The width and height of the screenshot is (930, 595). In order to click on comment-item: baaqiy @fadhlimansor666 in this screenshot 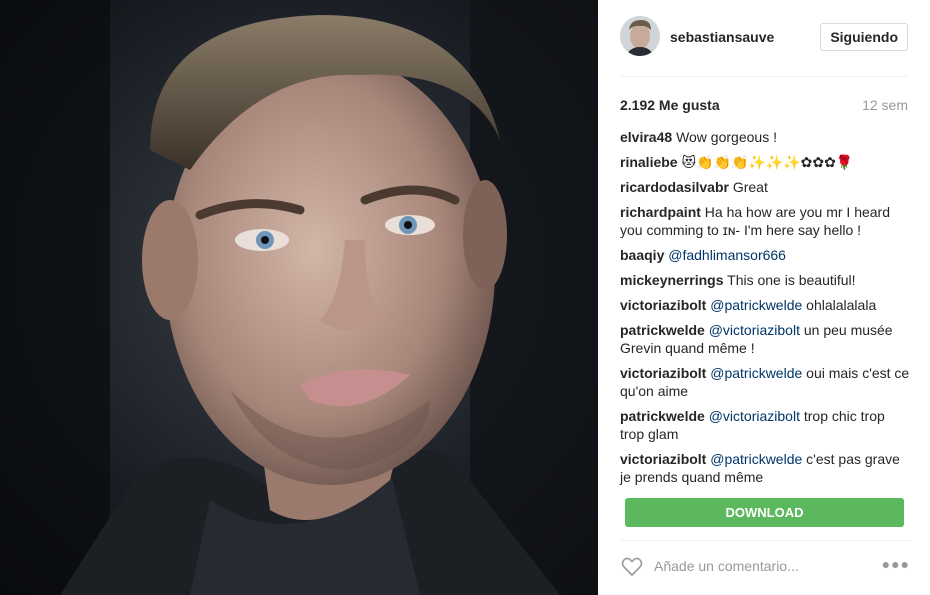, I will do `click(766, 255)`.